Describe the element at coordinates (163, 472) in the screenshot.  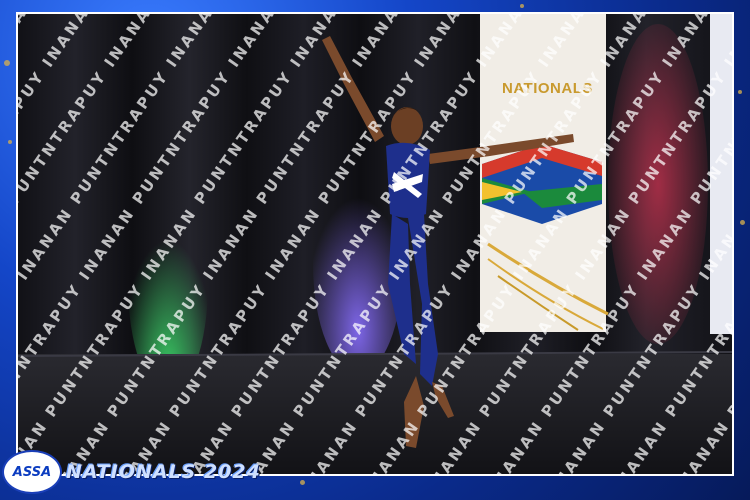
I see `event-title: NATIONALS 2024` at that location.